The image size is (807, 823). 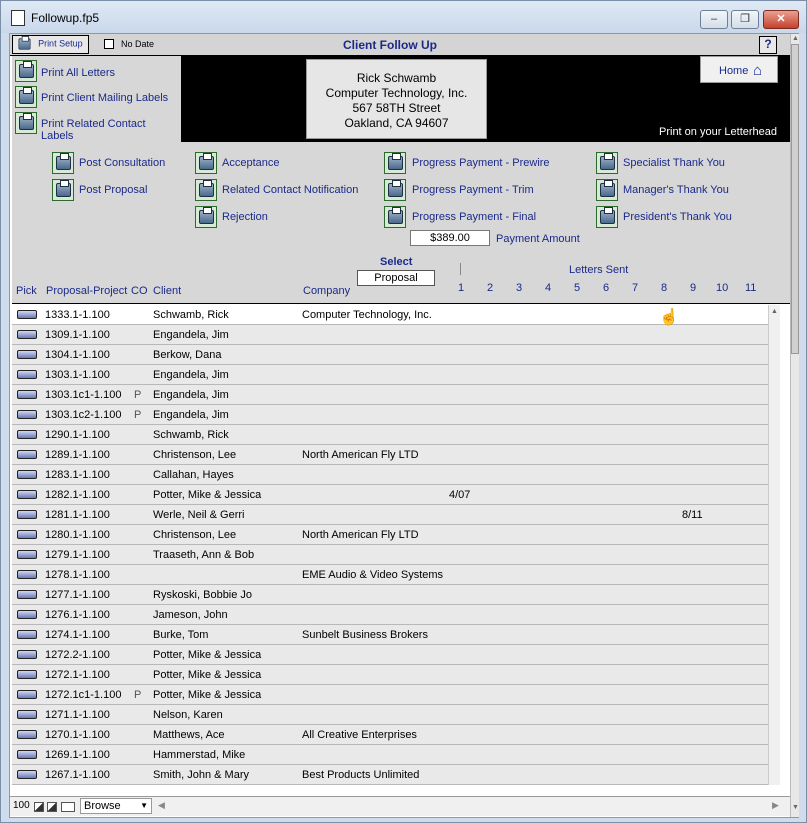 I want to click on status-area-icon, so click(x=68, y=807).